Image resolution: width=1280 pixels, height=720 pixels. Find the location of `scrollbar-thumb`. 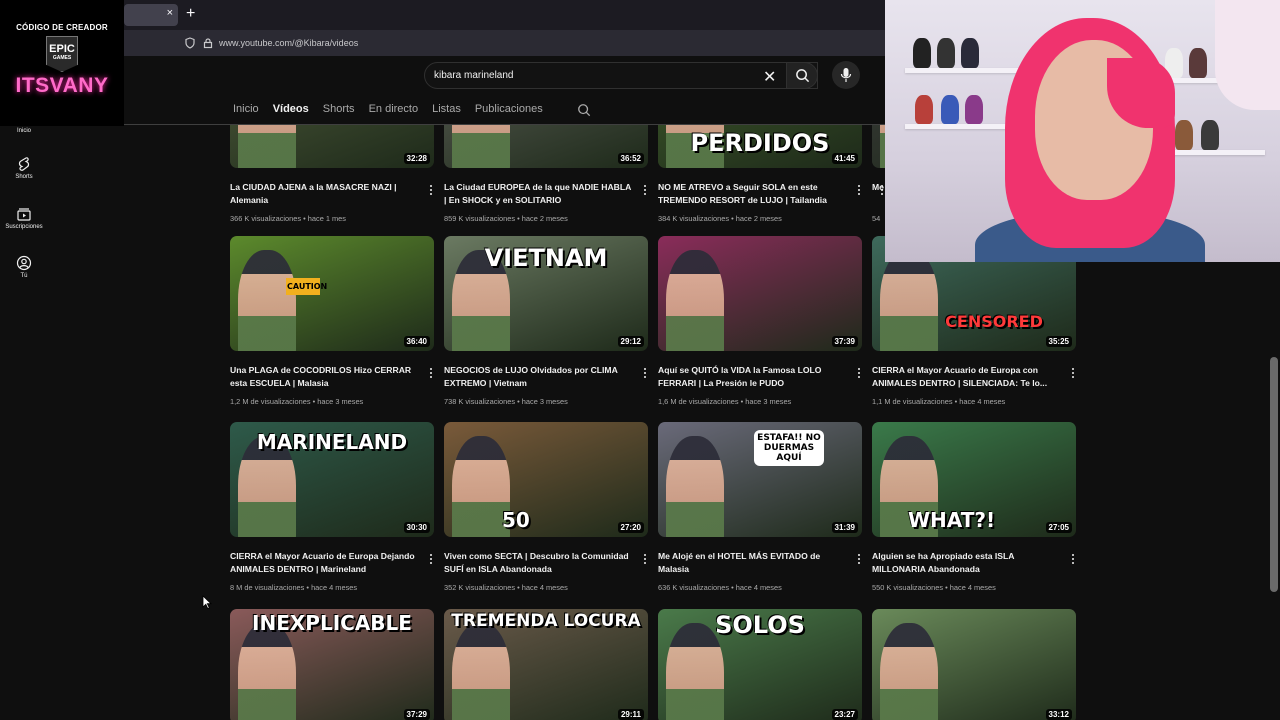

scrollbar-thumb is located at coordinates (1274, 474).